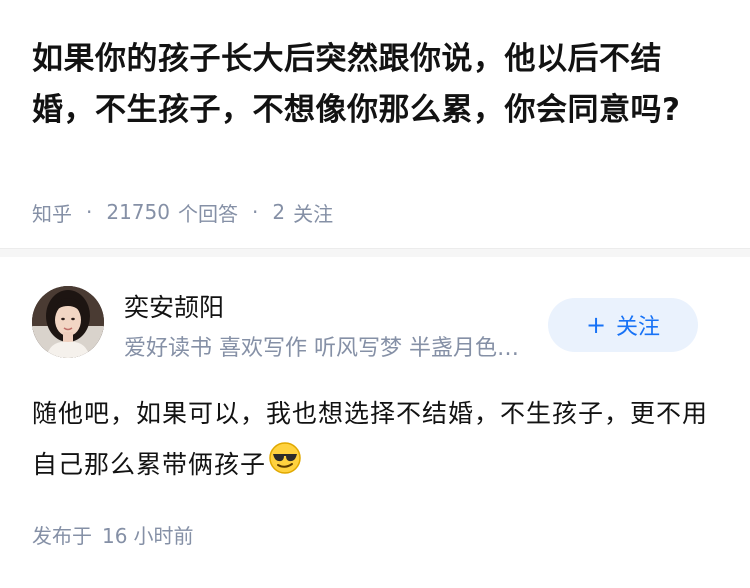 This screenshot has width=750, height=588. I want to click on answer-count: 21750, so click(138, 212).